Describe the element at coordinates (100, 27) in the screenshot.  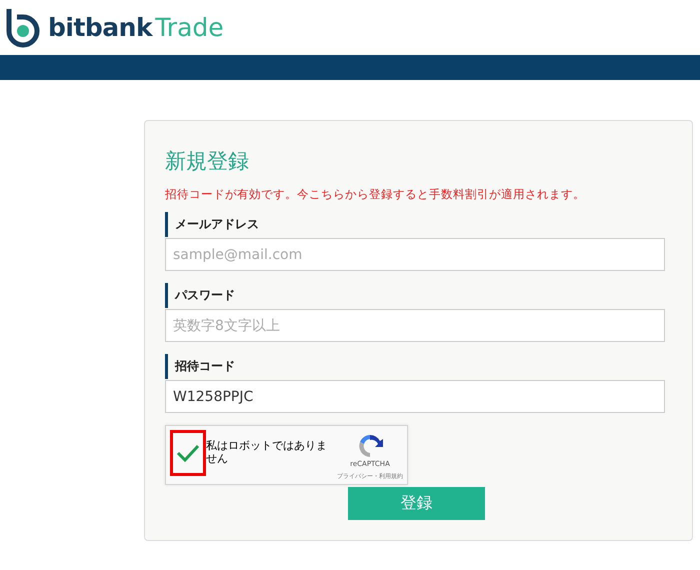
I see `brand-name: bitbank` at that location.